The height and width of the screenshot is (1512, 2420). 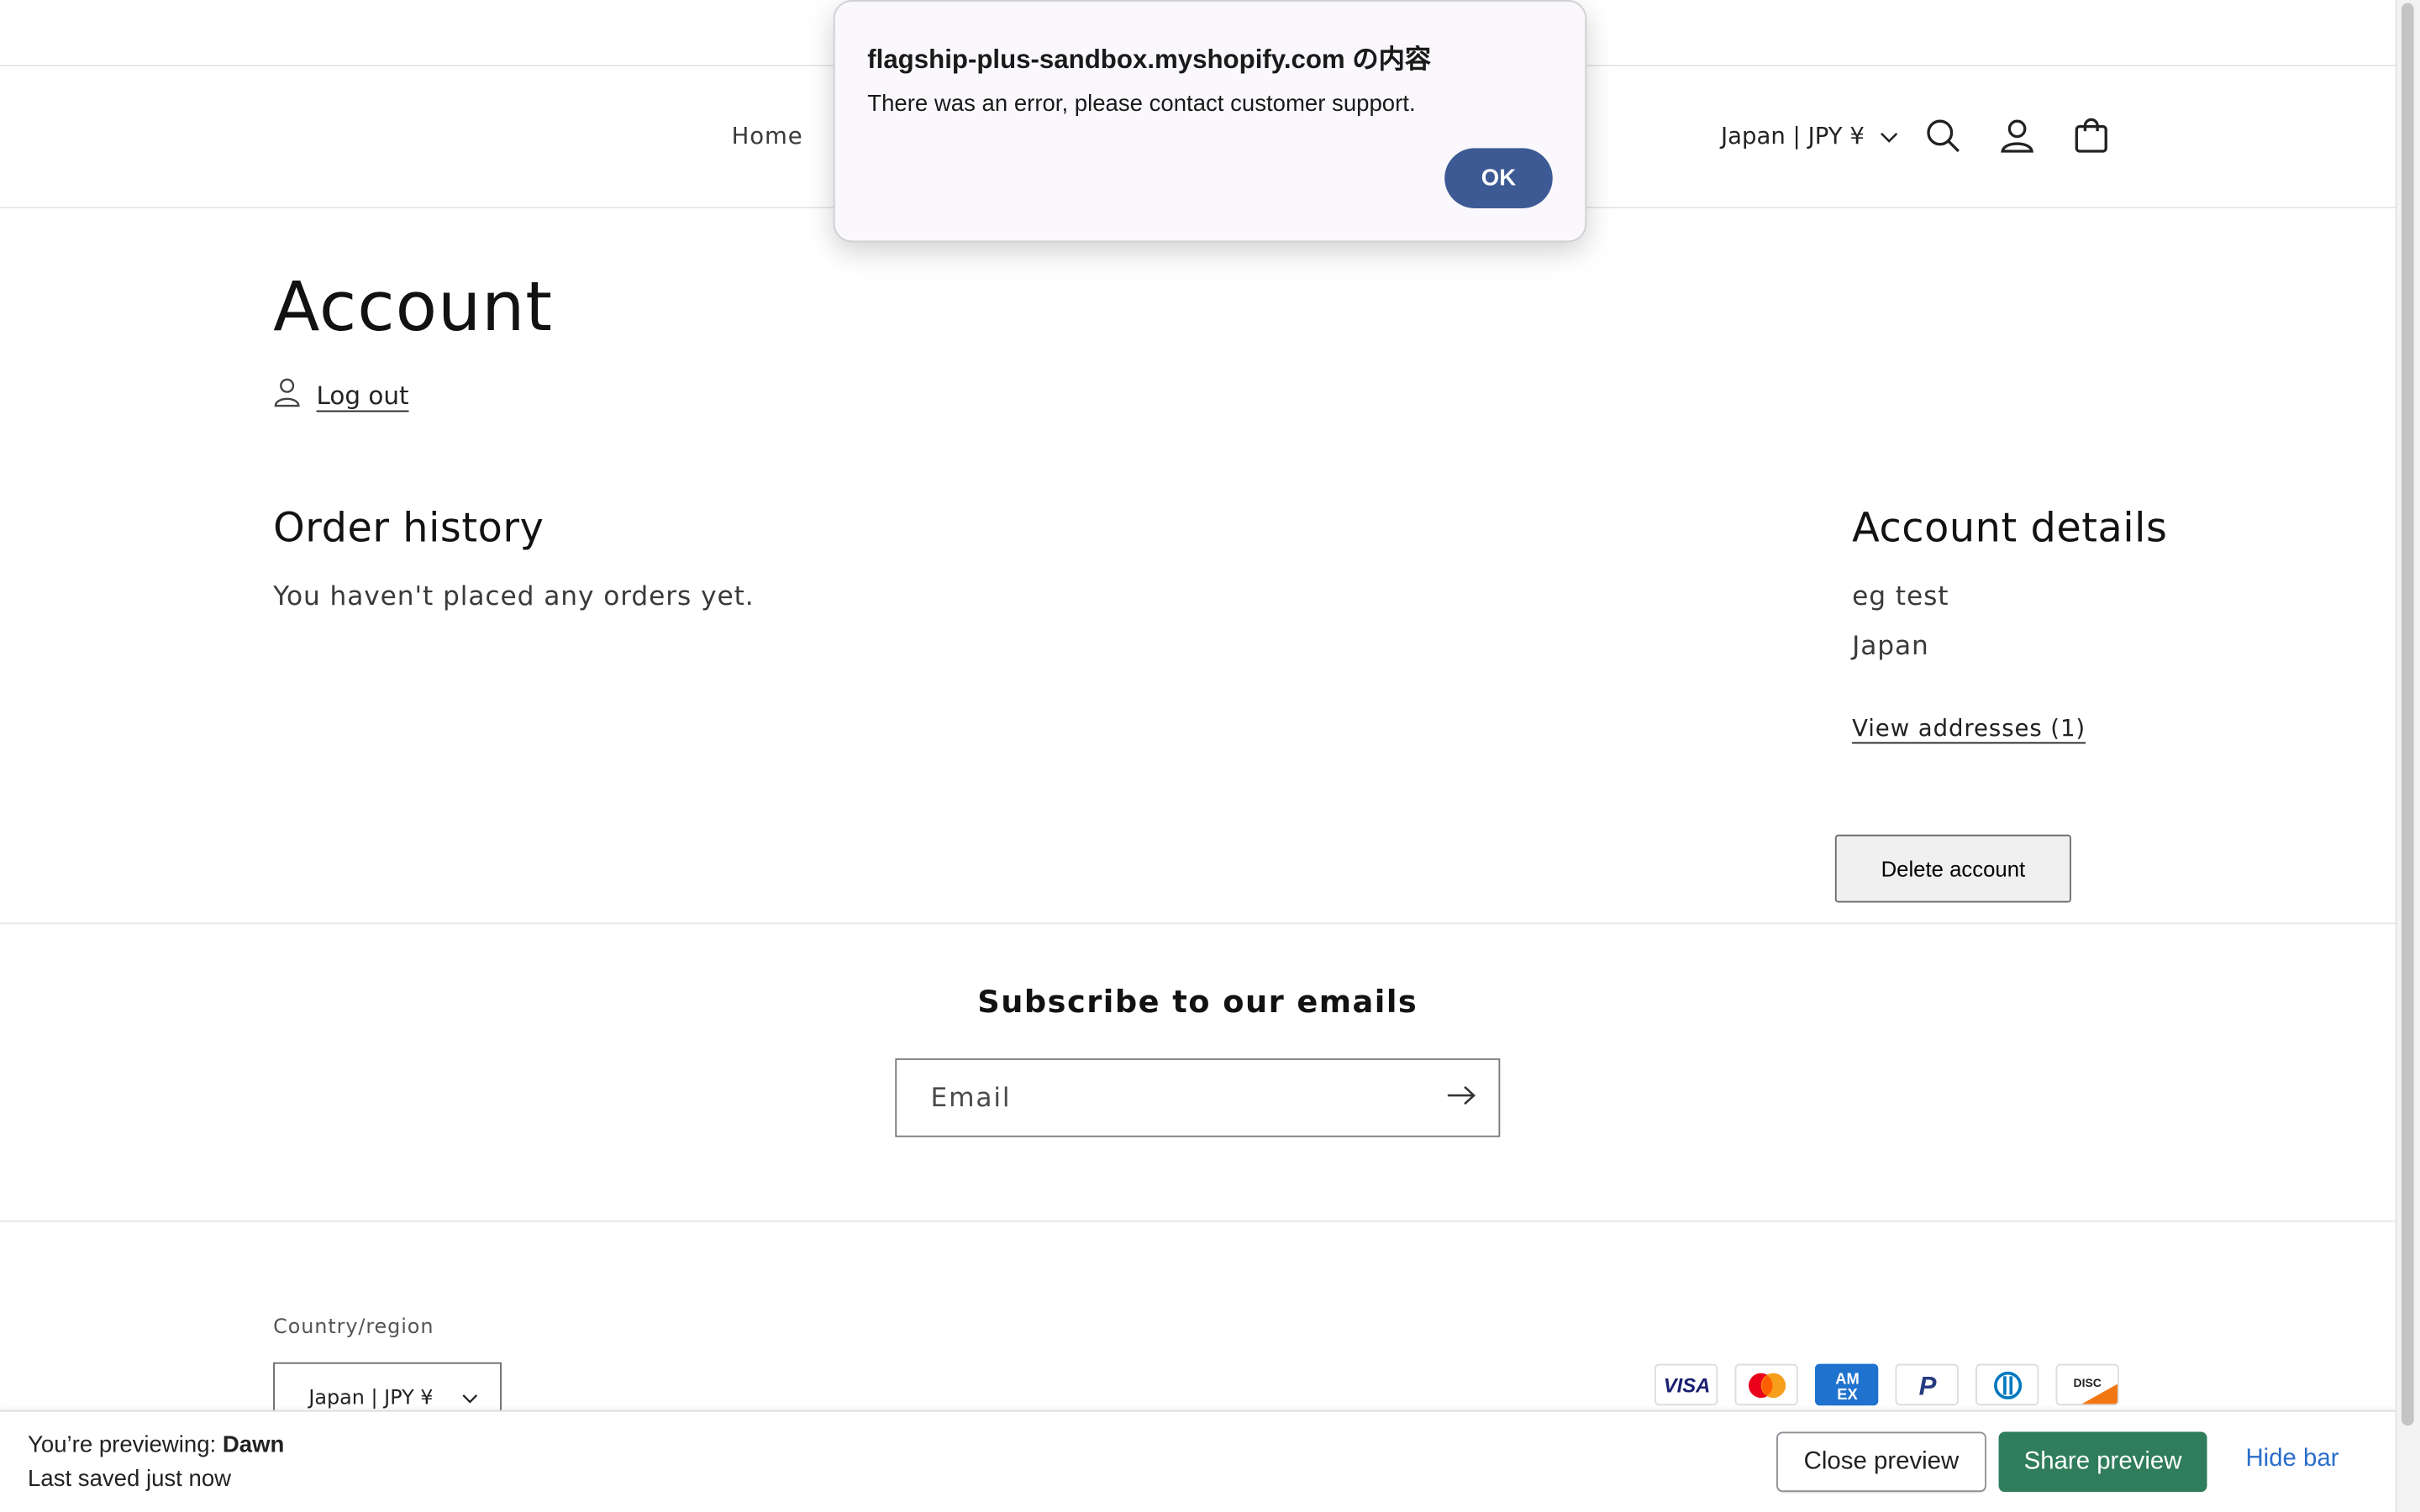 I want to click on footer-divider, so click(x=1198, y=1221).